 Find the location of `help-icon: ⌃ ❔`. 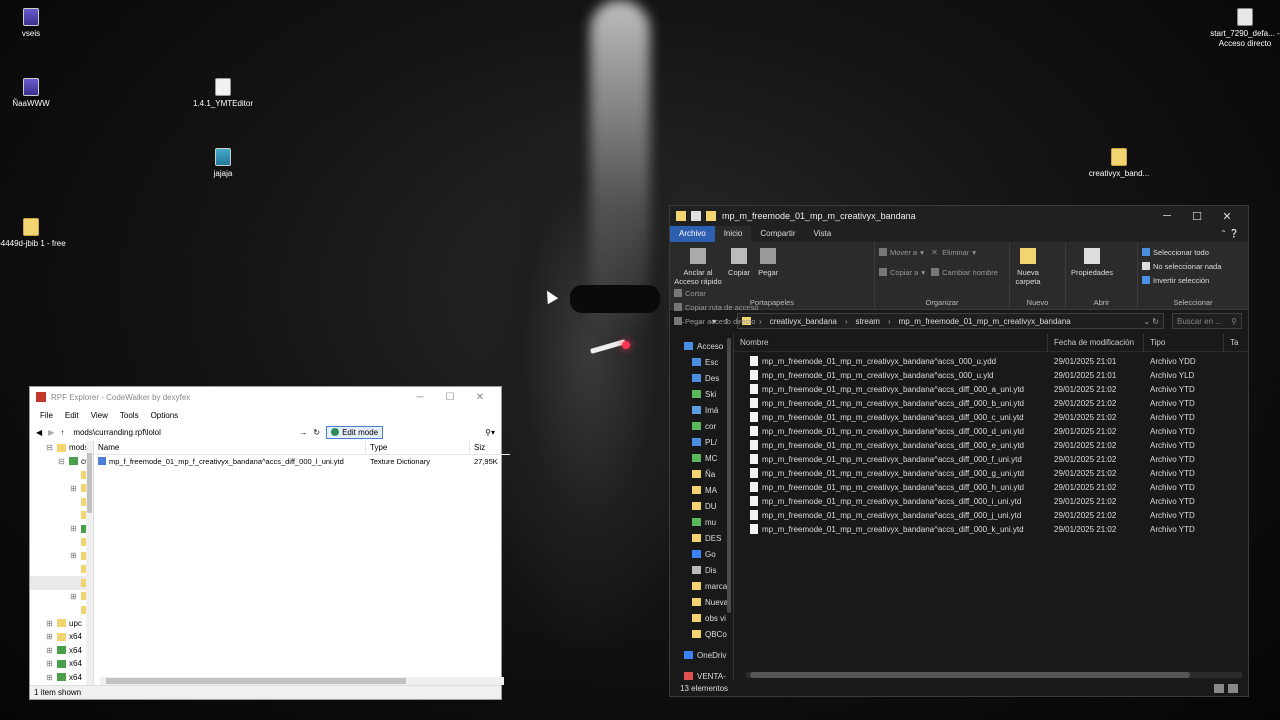

help-icon: ⌃ ❔ is located at coordinates (1229, 234).